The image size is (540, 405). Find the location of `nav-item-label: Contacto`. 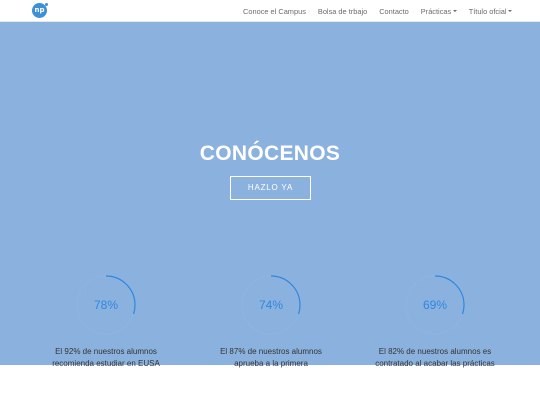

nav-item-label: Contacto is located at coordinates (394, 11).